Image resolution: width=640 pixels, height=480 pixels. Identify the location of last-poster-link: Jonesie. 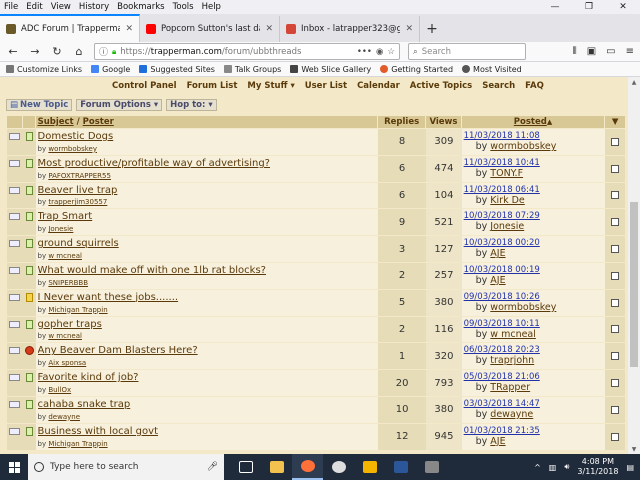
(507, 226).